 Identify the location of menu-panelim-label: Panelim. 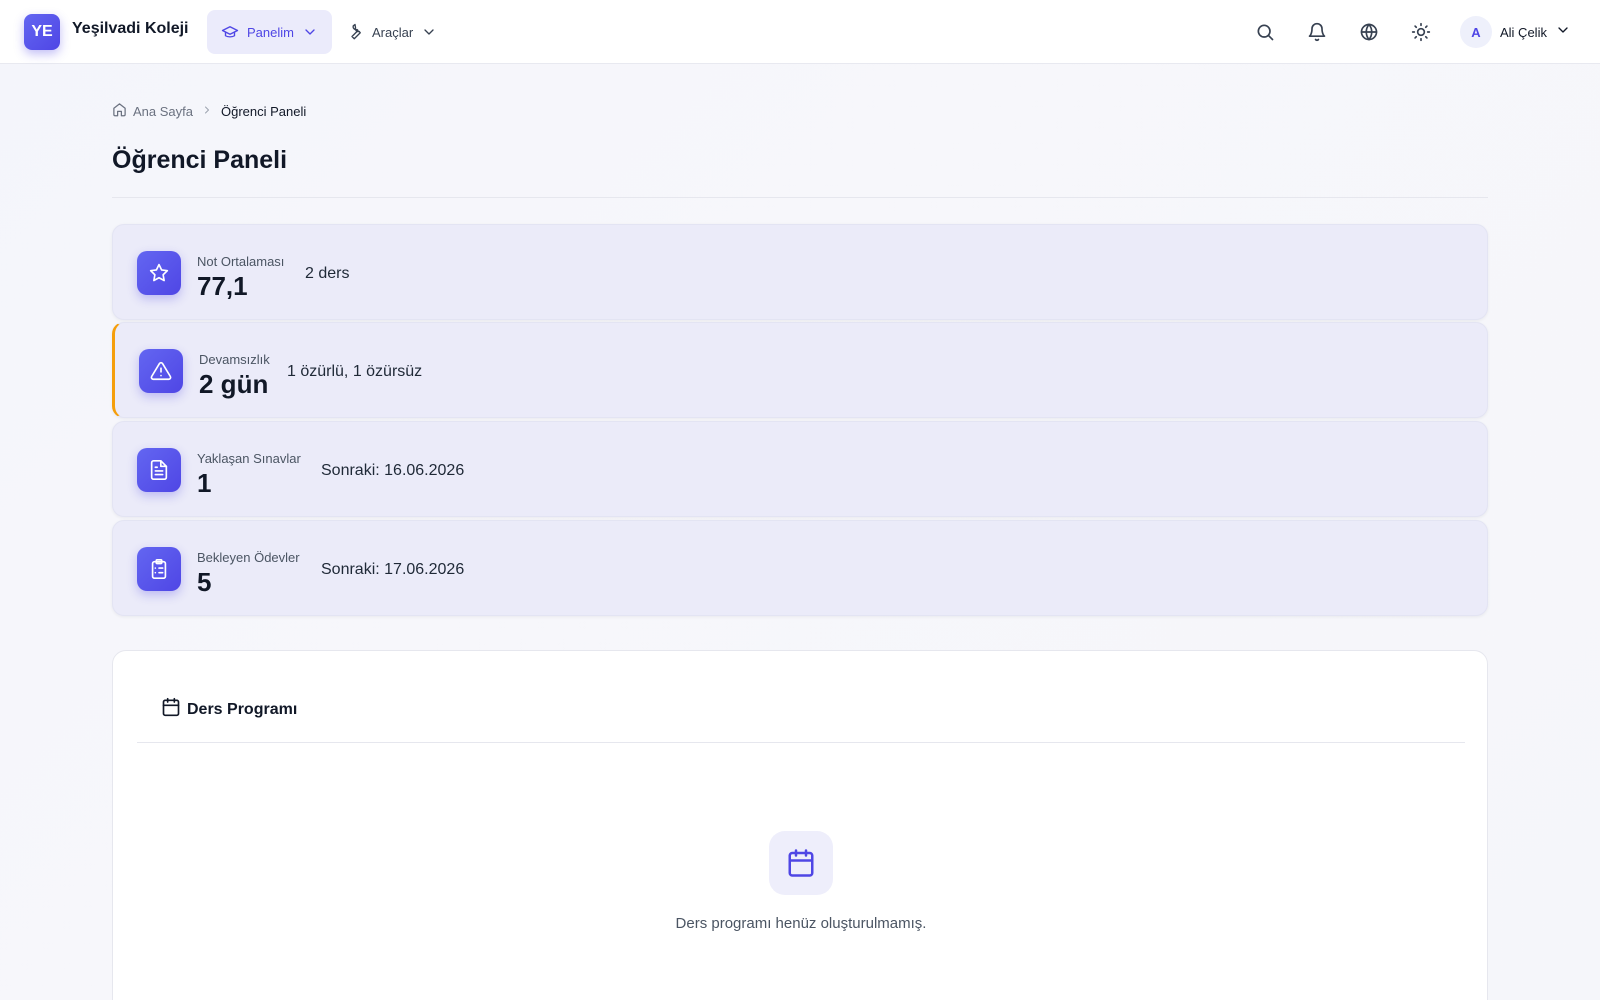
(270, 32).